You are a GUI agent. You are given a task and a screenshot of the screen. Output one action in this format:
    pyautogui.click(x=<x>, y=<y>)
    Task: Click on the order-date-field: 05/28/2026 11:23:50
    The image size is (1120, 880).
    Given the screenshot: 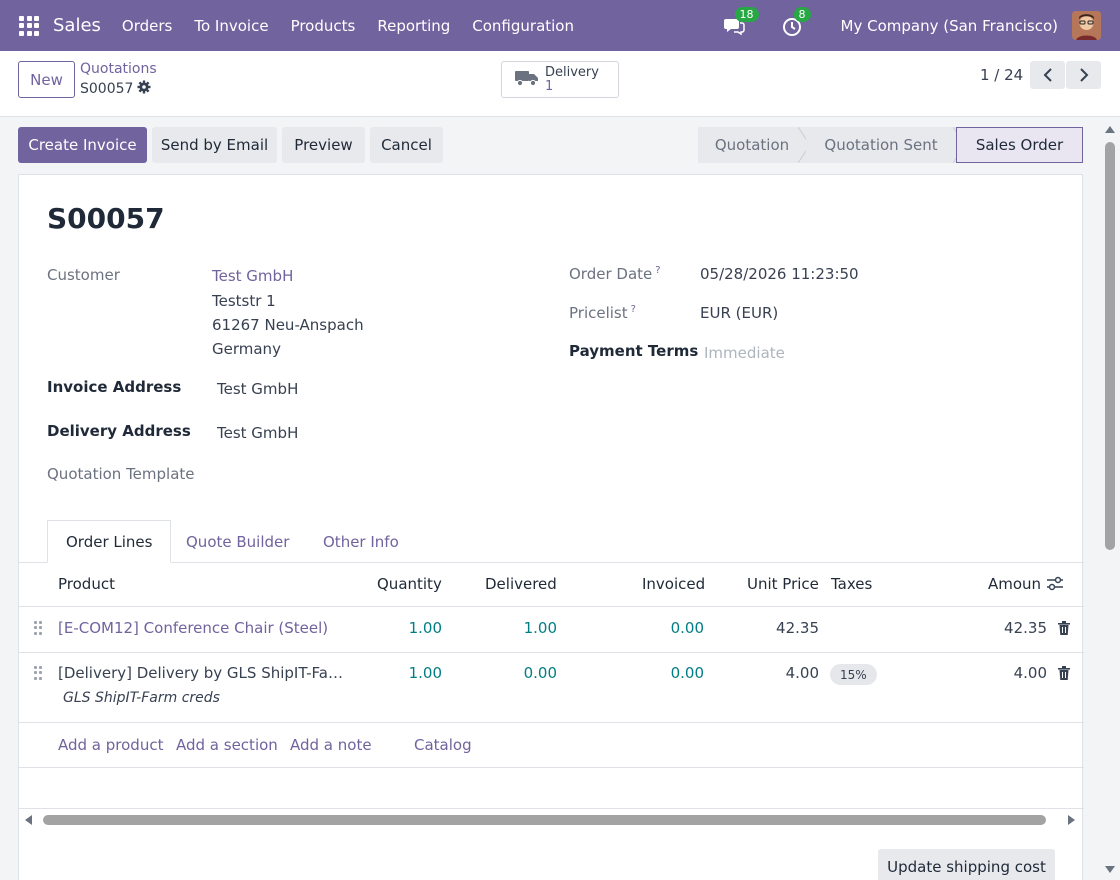 What is the action you would take?
    pyautogui.click(x=779, y=274)
    